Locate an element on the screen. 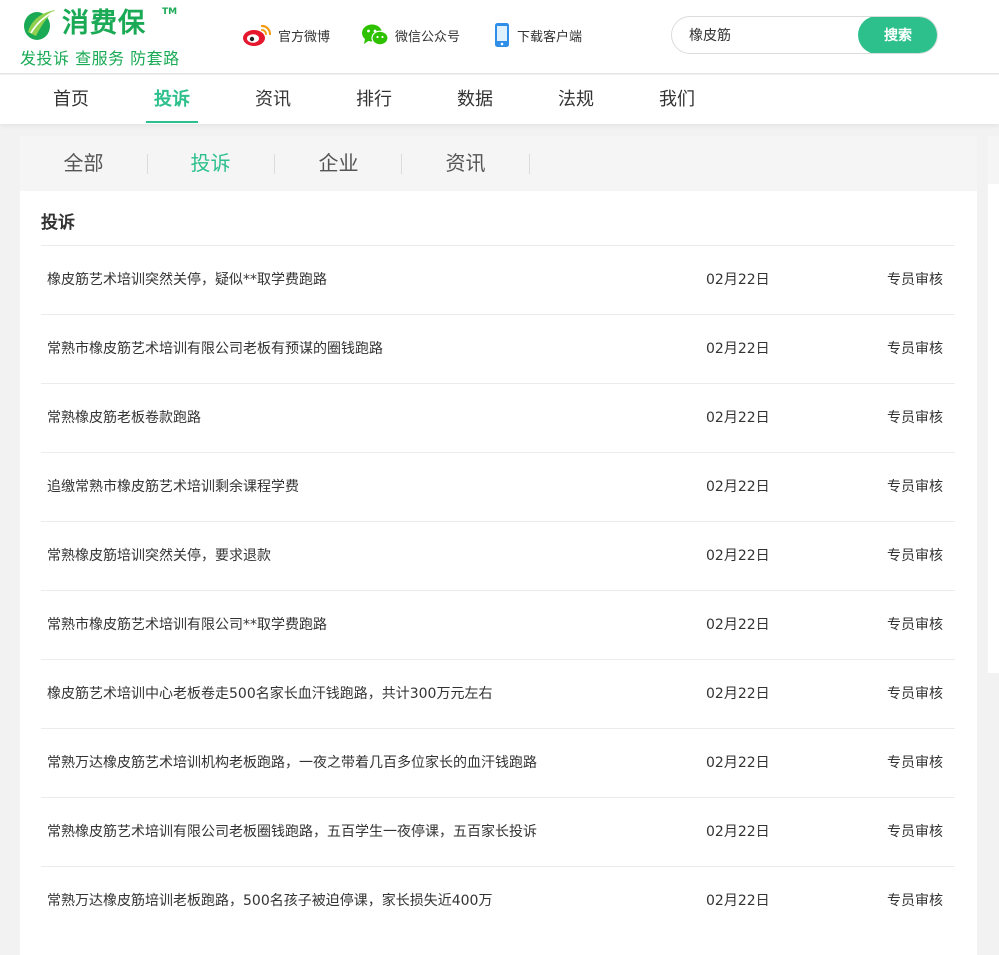 This screenshot has width=999, height=955. download-app-link: 下载客户端 is located at coordinates (537, 35).